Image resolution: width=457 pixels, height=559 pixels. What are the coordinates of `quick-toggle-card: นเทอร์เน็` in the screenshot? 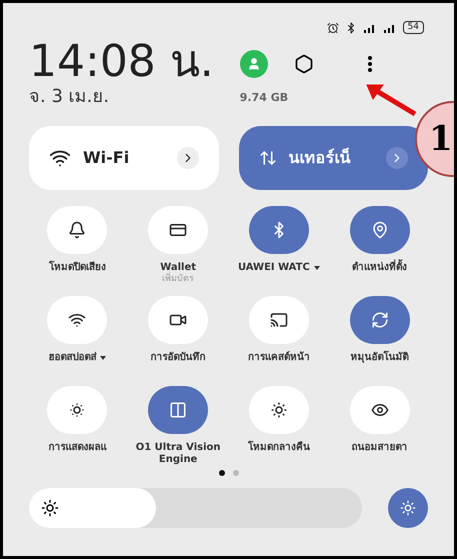 It's located at (333, 158).